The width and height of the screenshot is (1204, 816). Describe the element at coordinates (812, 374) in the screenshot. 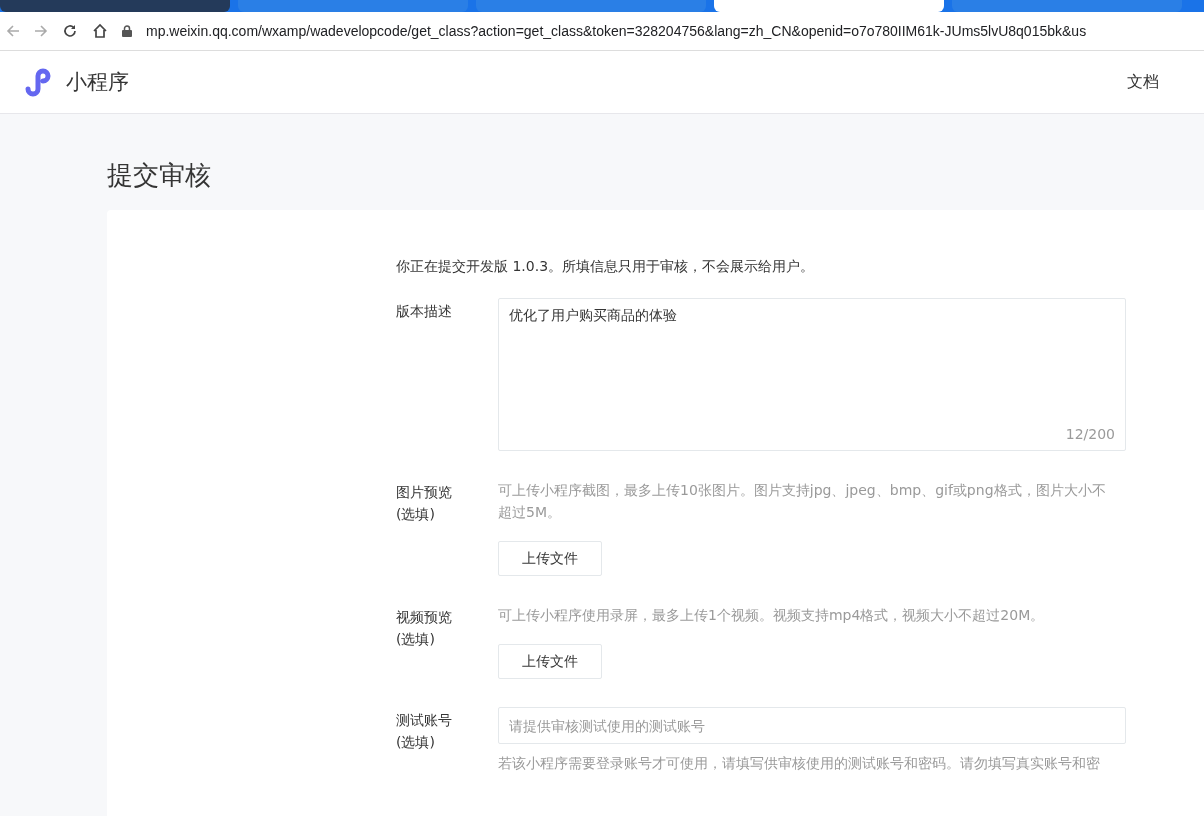

I see `description-textarea: 优化了用户购买商品的体验 12/200` at that location.